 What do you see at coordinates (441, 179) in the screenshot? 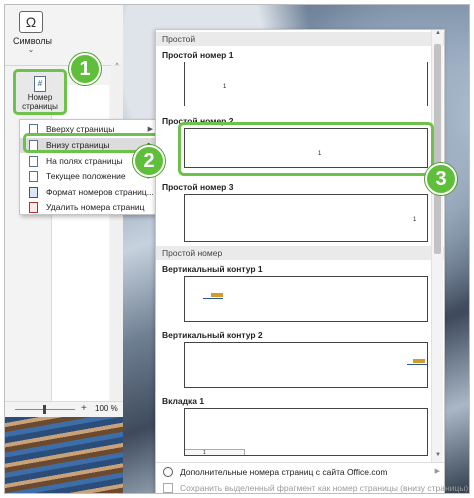
I see `step-badge-3: 3` at bounding box center [441, 179].